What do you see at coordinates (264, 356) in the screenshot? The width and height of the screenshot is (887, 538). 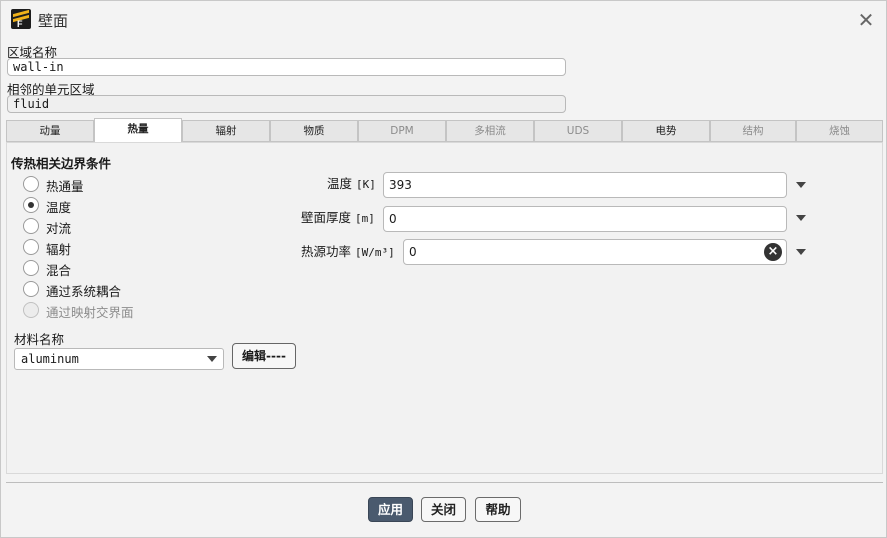 I see `edit-material-button: 编辑----` at bounding box center [264, 356].